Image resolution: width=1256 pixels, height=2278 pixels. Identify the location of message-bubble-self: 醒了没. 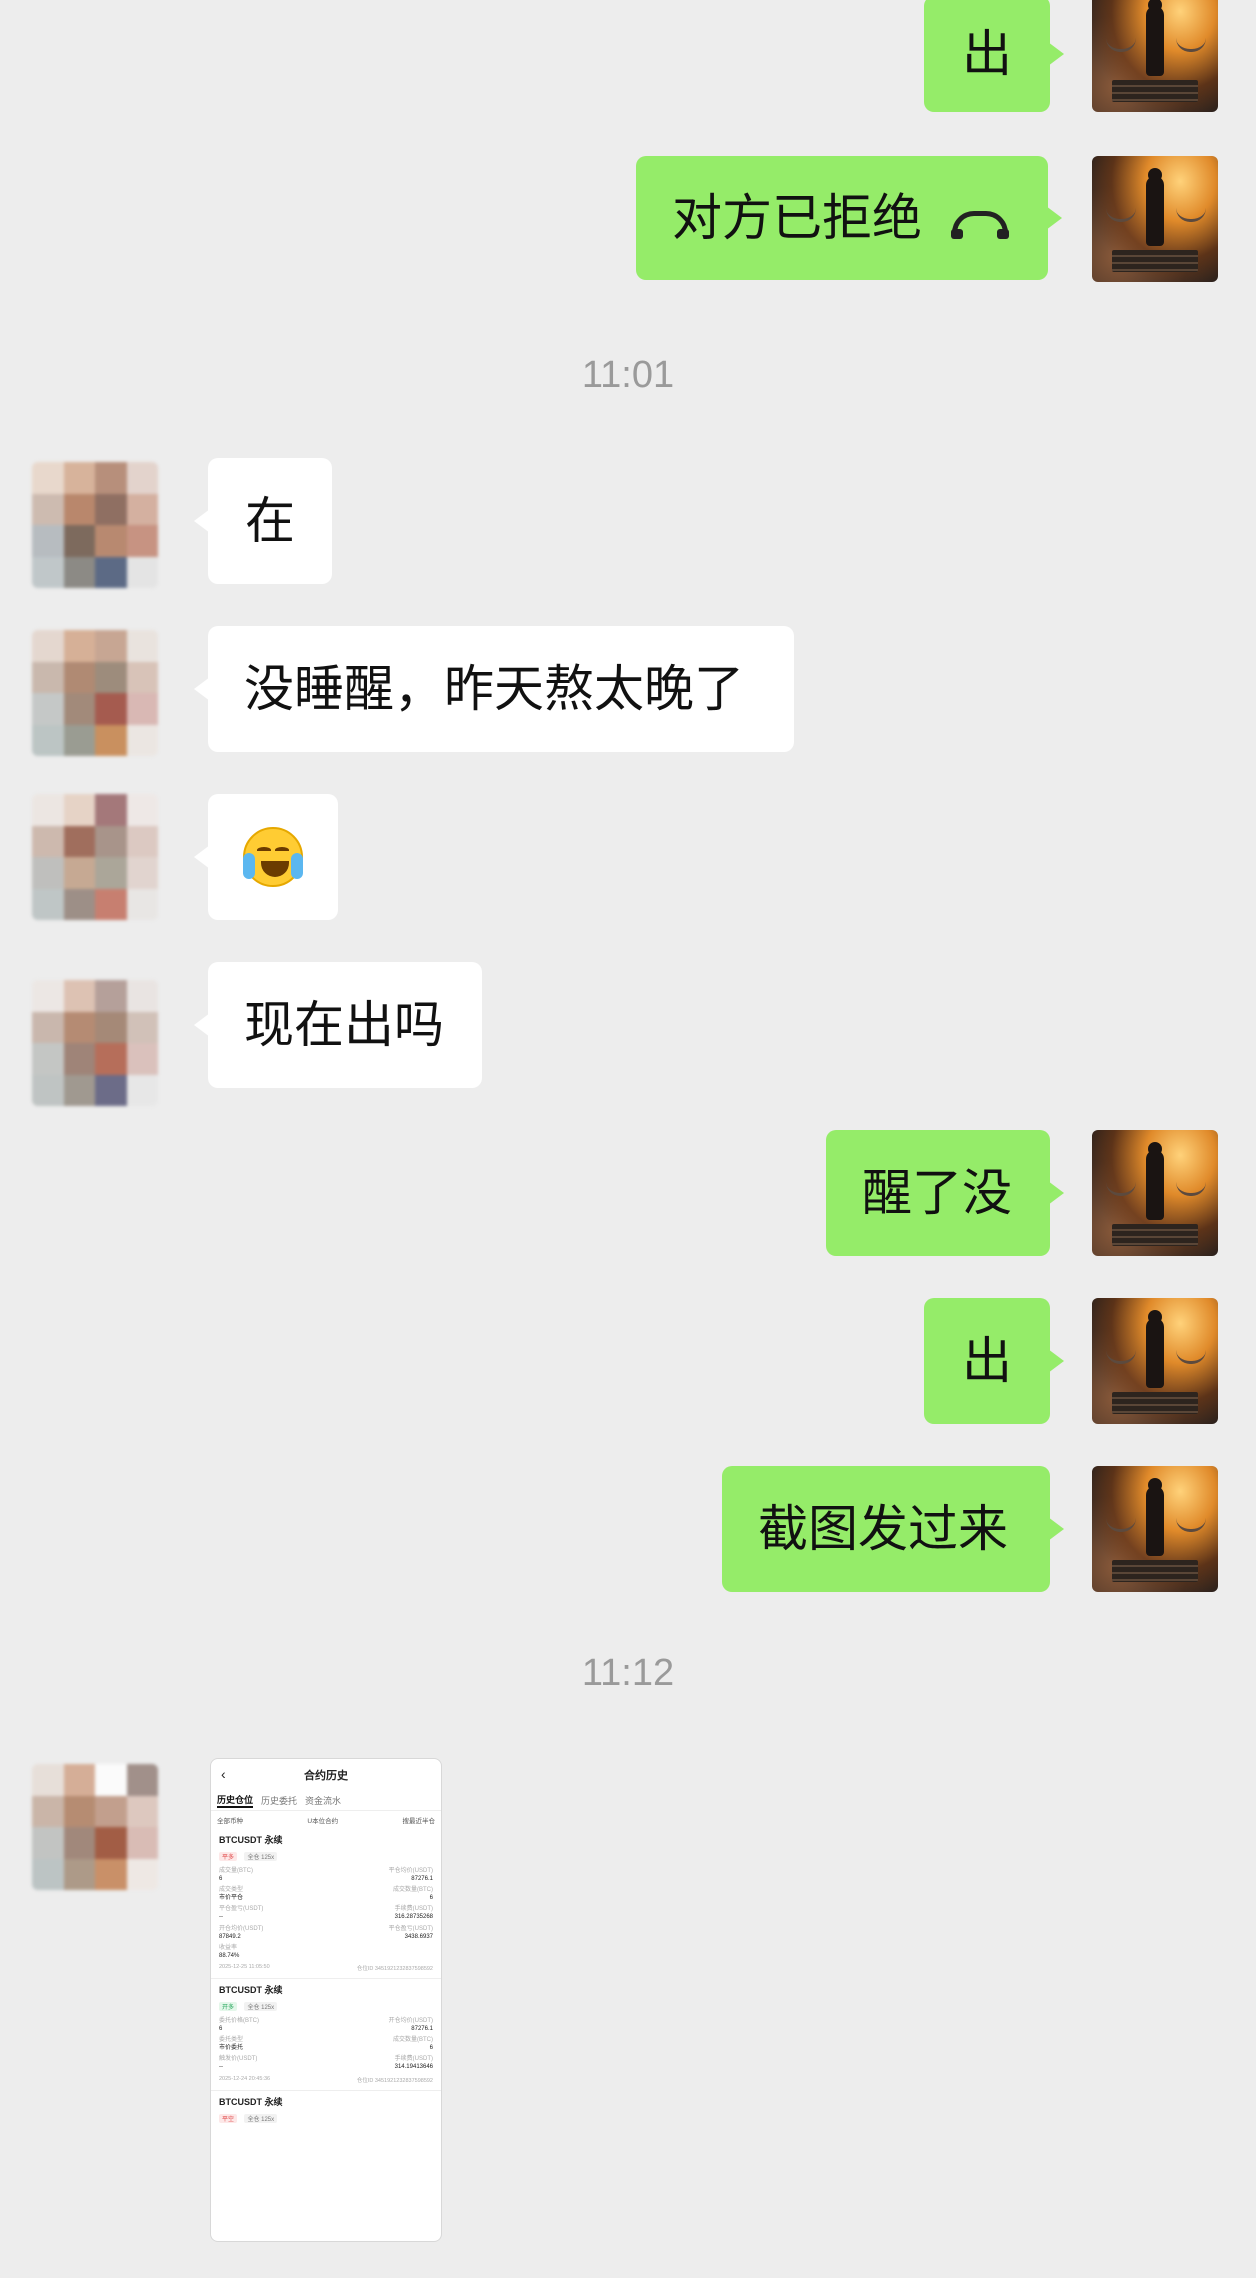
(945, 1193).